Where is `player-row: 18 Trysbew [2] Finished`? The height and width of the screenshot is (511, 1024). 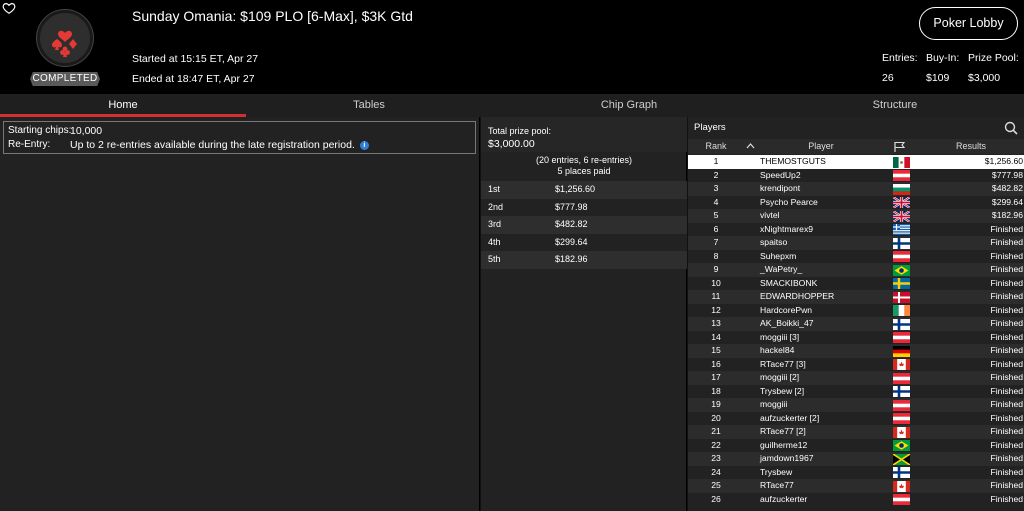 player-row: 18 Trysbew [2] Finished is located at coordinates (856, 391).